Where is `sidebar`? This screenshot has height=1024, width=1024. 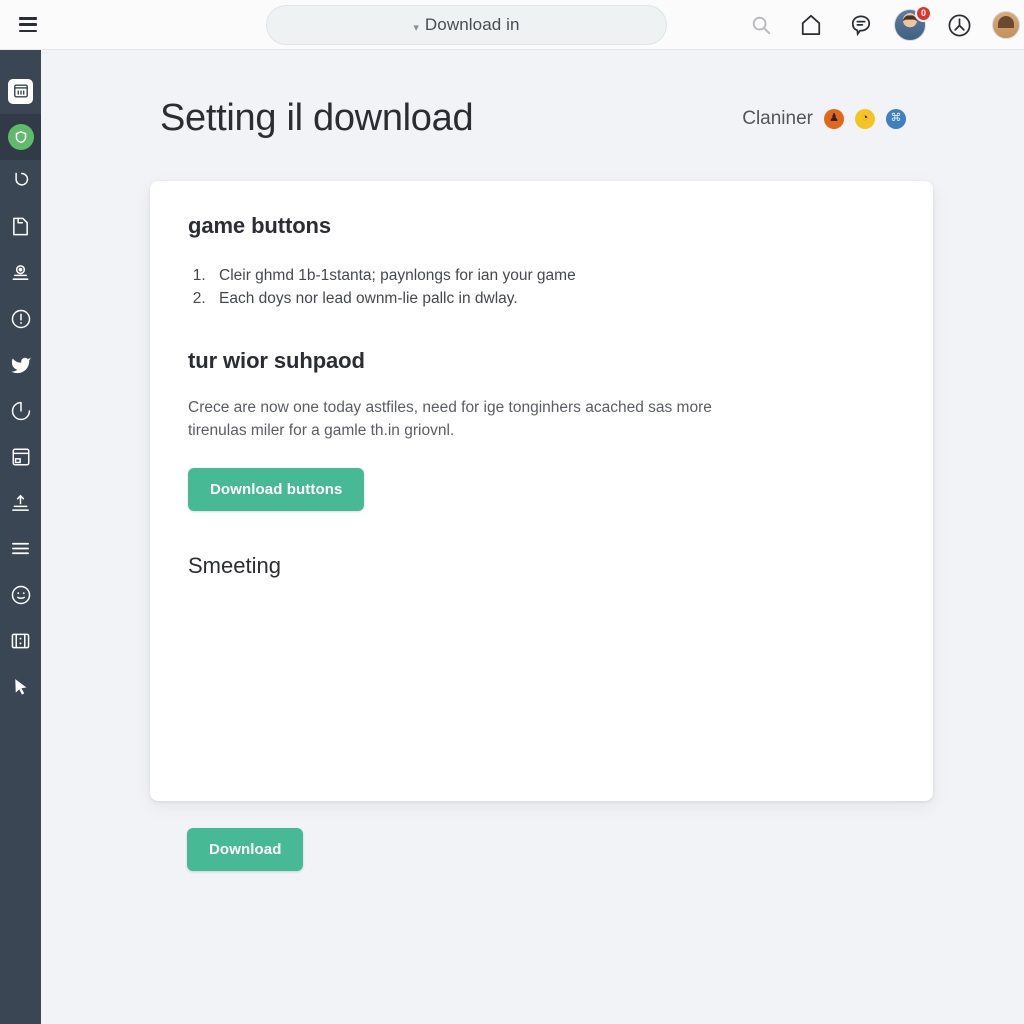 sidebar is located at coordinates (20, 537).